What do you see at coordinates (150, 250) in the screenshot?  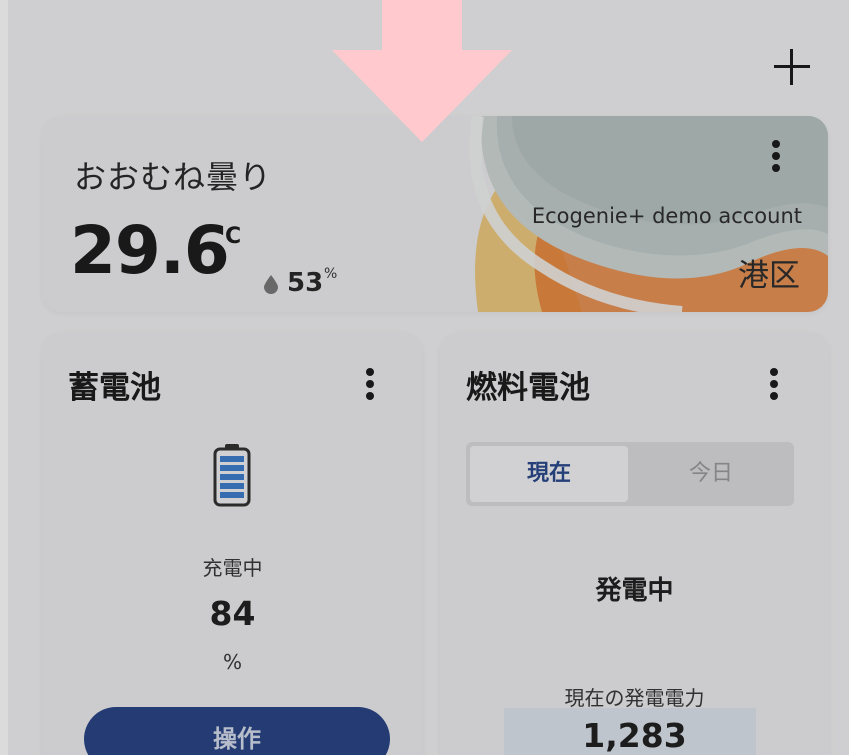 I see `temperature-value: 29.6` at bounding box center [150, 250].